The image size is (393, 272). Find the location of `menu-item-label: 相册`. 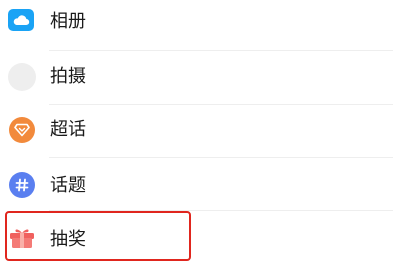

menu-item-label: 相册 is located at coordinates (68, 21).